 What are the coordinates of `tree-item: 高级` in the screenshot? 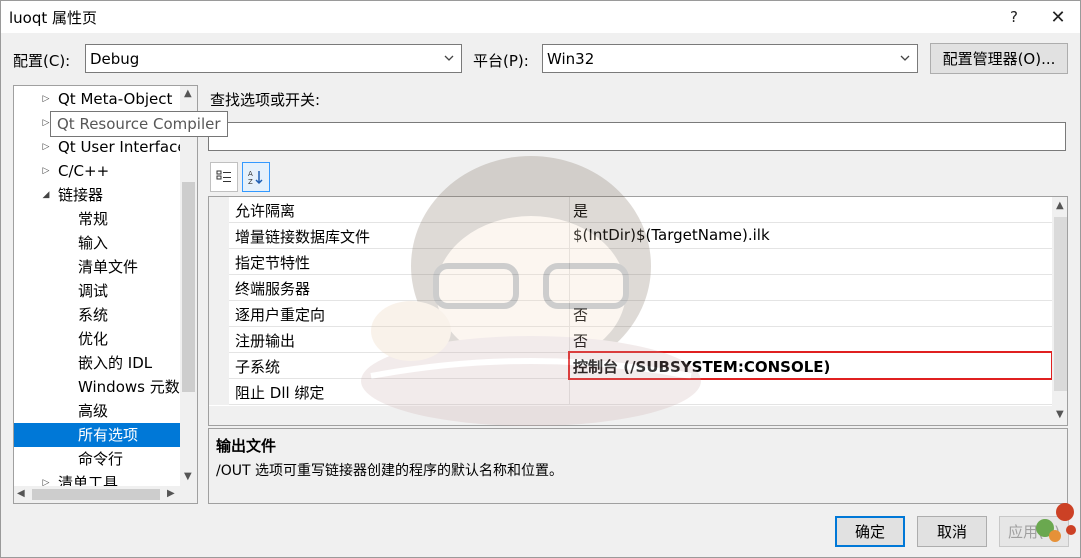 It's located at (97, 411).